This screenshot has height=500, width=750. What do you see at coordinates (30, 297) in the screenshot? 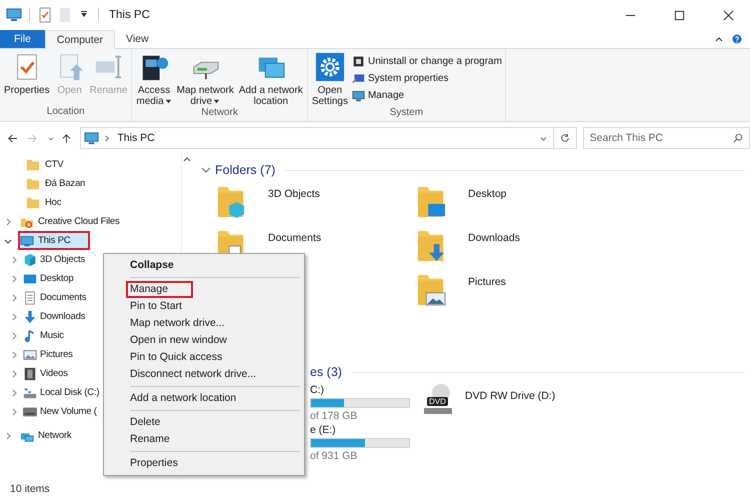
I see `document-icon` at bounding box center [30, 297].